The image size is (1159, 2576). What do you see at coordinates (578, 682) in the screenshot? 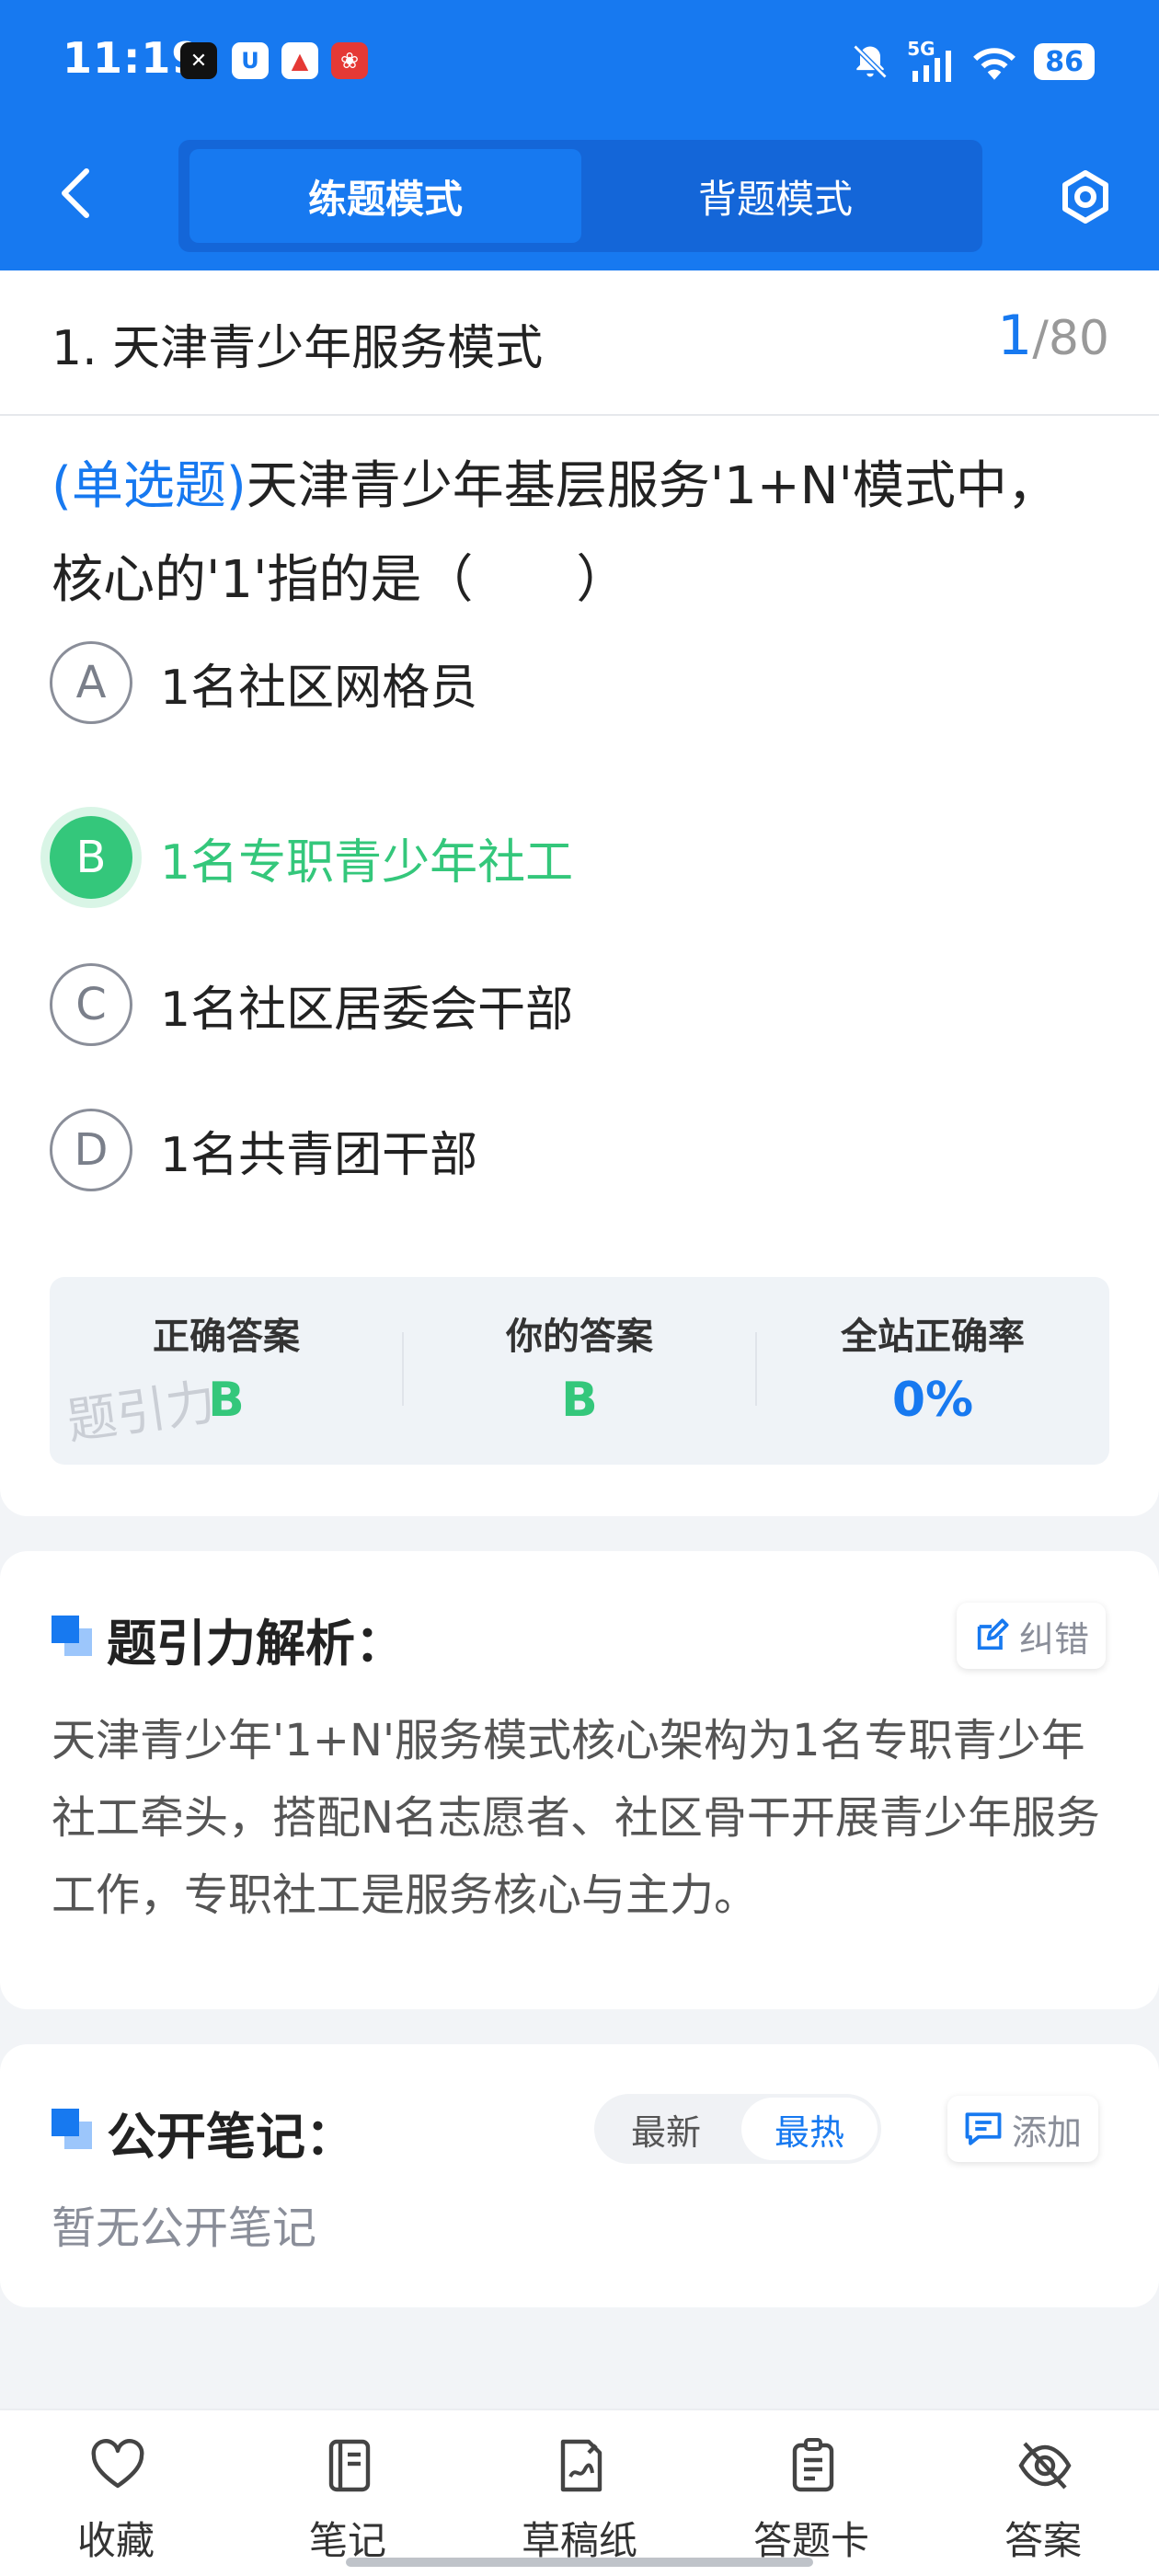
I see `option-a: A 1名社区网格员` at bounding box center [578, 682].